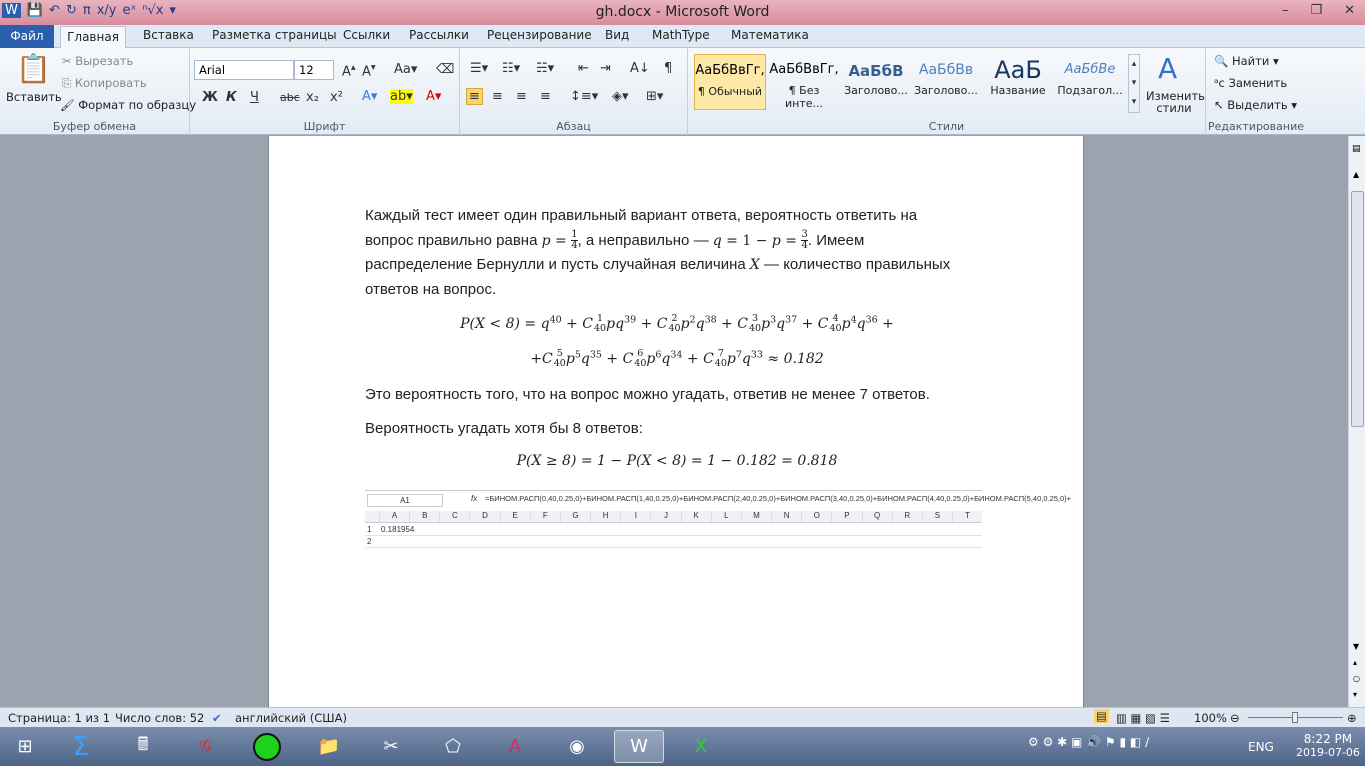 The height and width of the screenshot is (766, 1365). Describe the element at coordinates (617, 35) in the screenshot. I see `tab-view: Вид` at that location.